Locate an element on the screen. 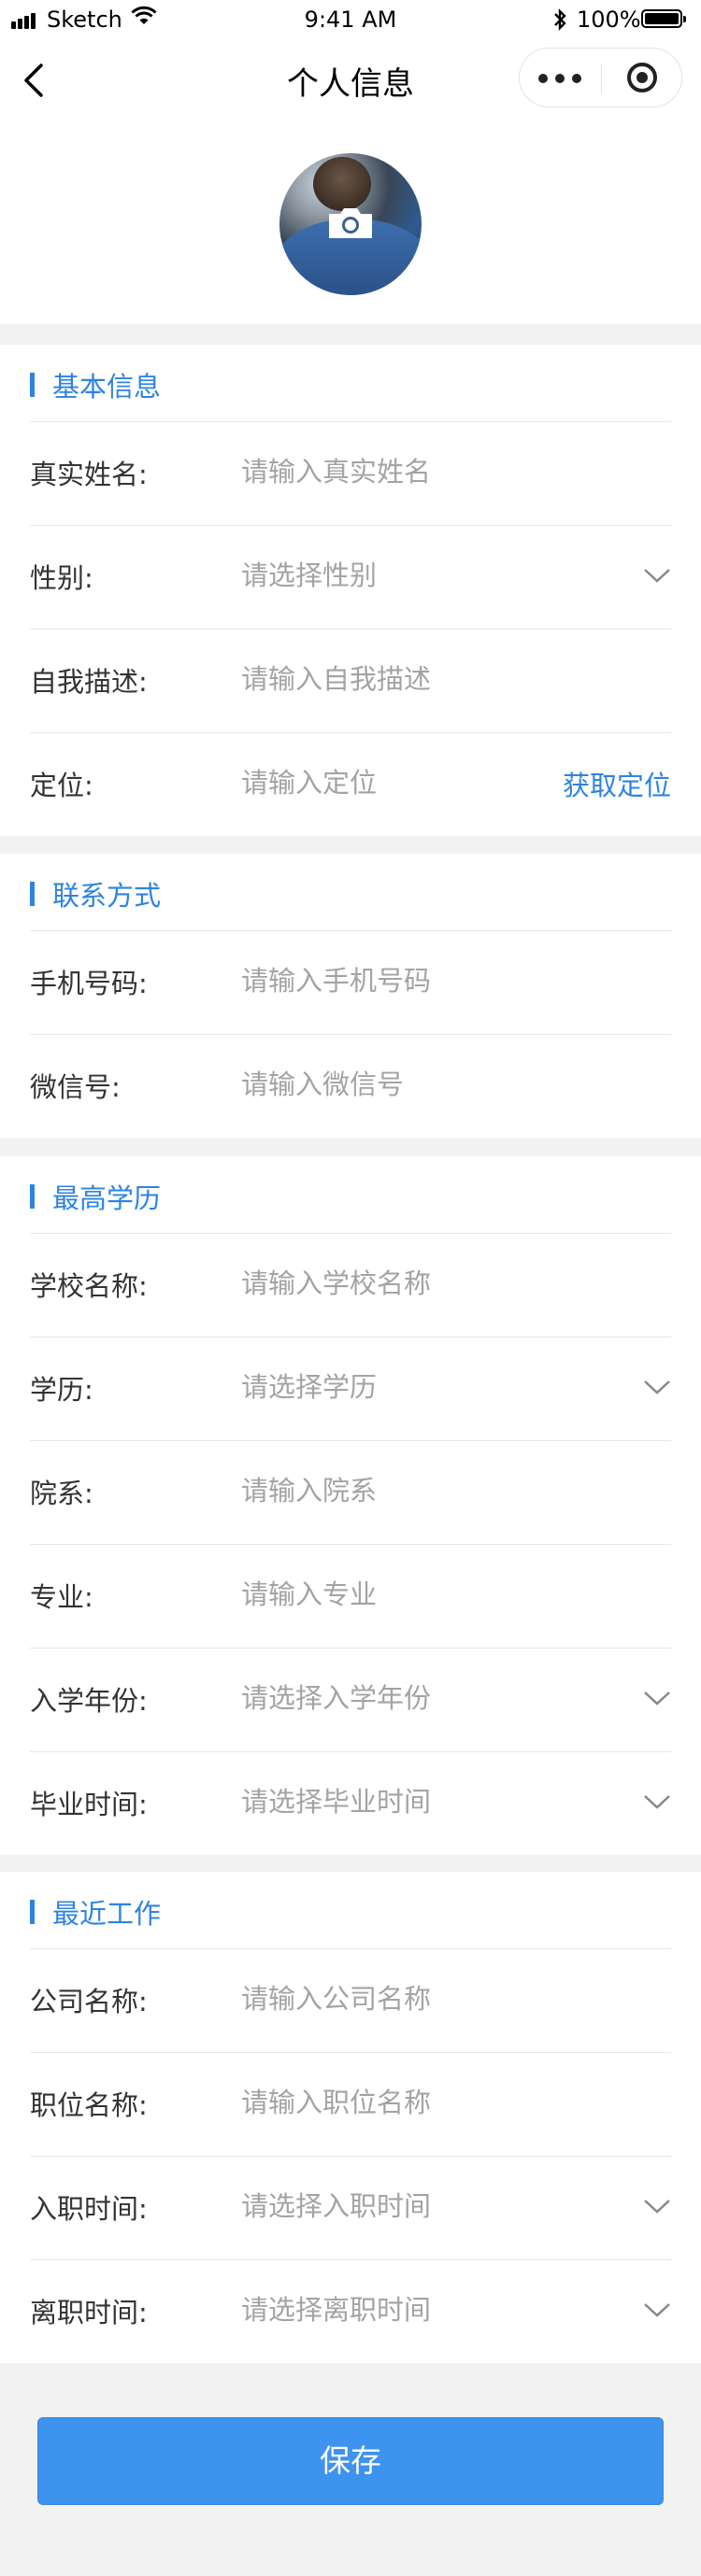 The height and width of the screenshot is (2576, 701). form-row-start-date: 入职时间: is located at coordinates (350, 2207).